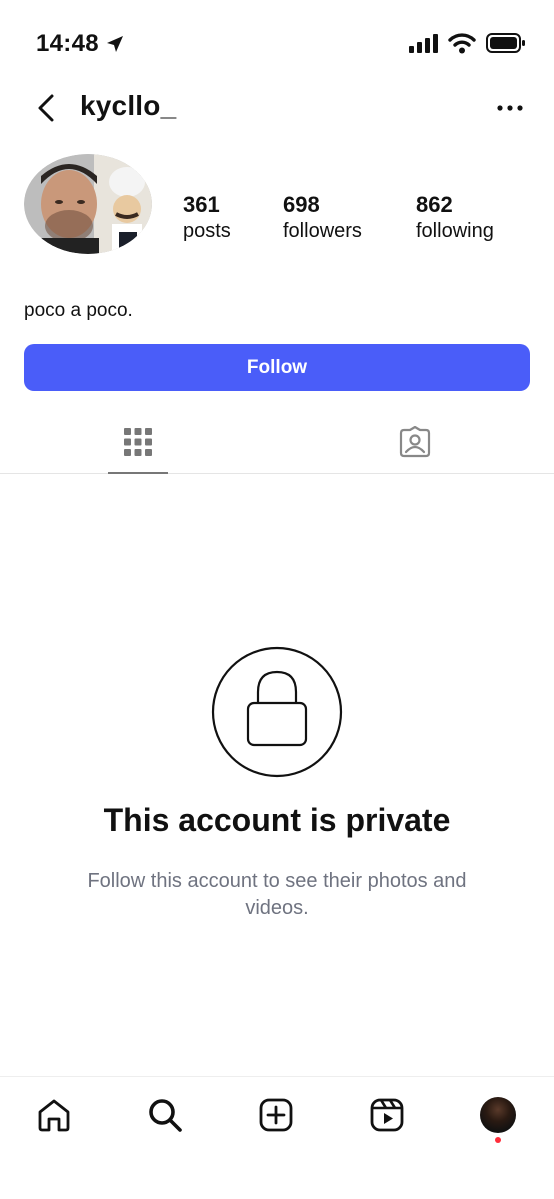  Describe the element at coordinates (462, 43) in the screenshot. I see `wifi-icon` at that location.